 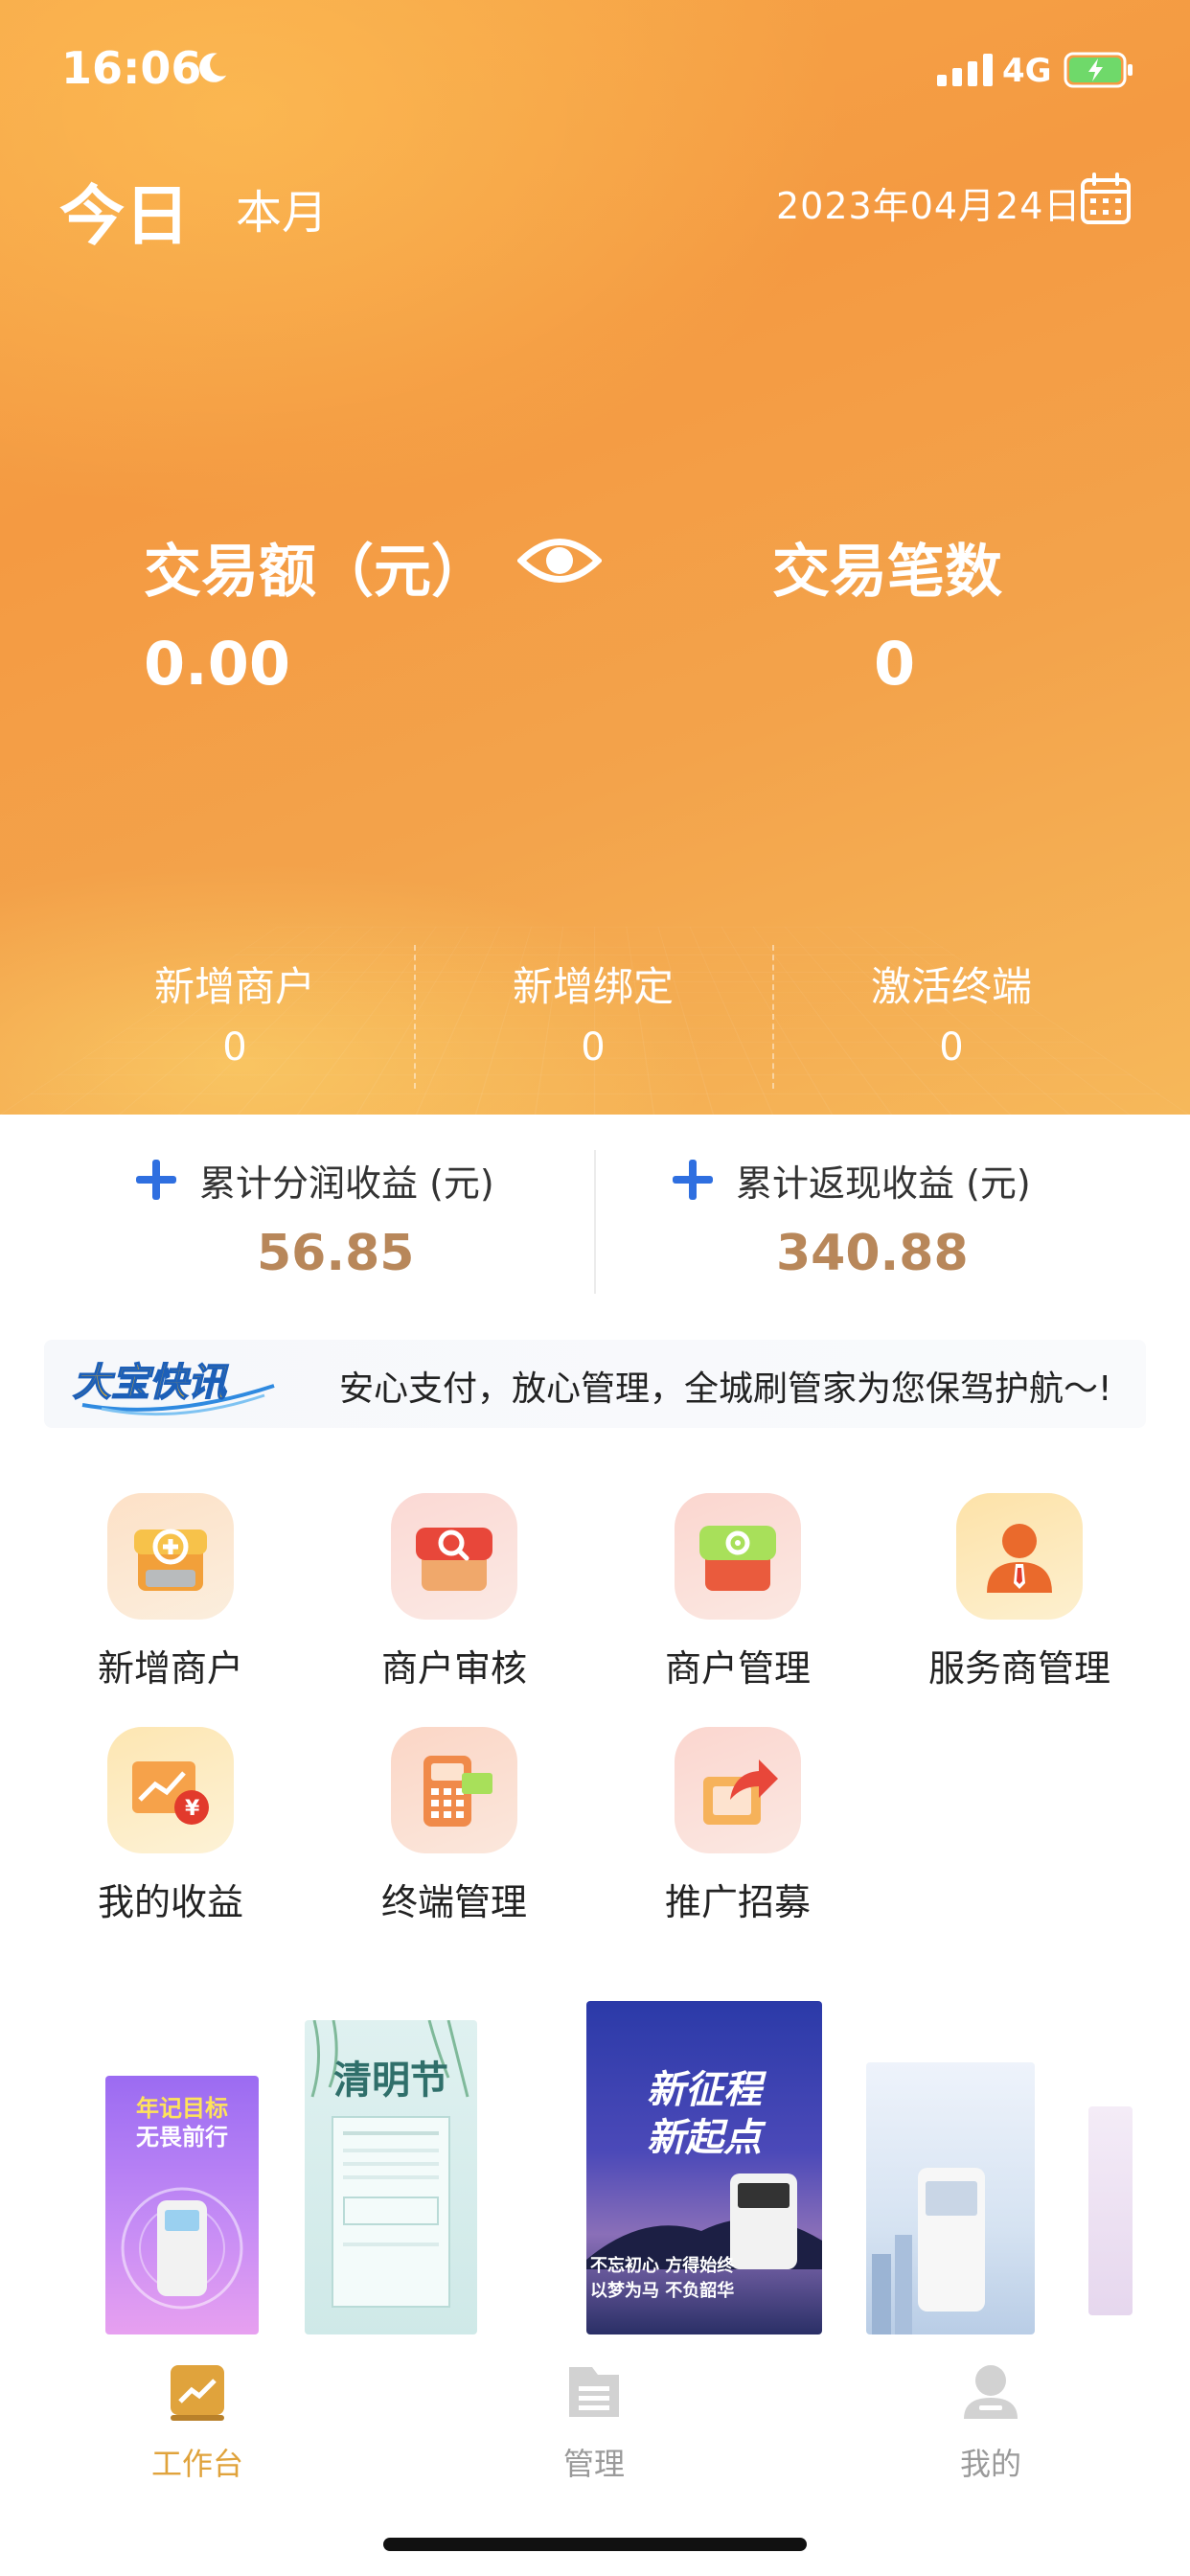 What do you see at coordinates (593, 2464) in the screenshot?
I see `nav-manage-label: 管理` at bounding box center [593, 2464].